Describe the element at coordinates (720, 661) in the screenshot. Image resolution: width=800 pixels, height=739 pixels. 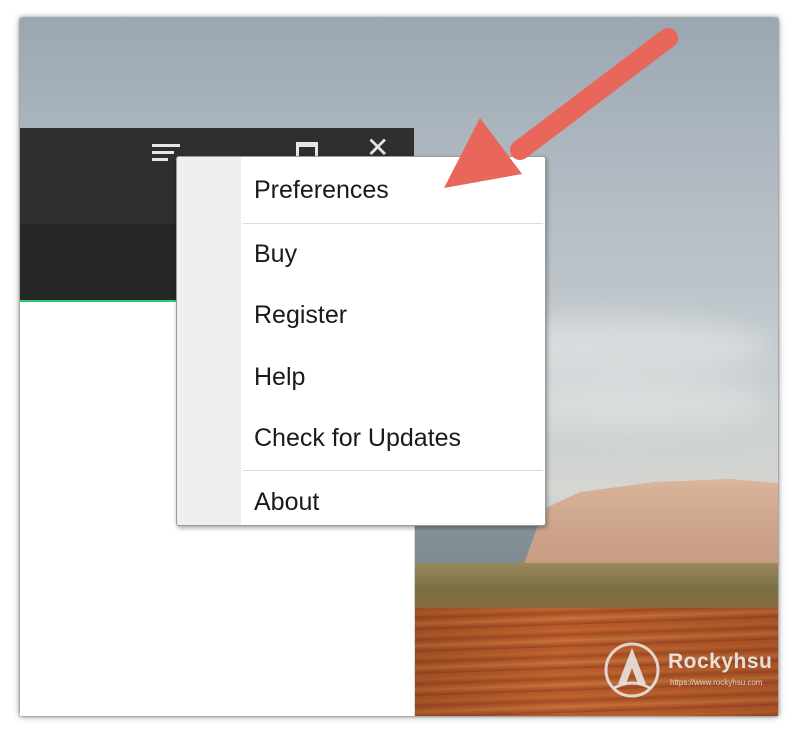
I see `watermark-brand: Rockyhsu` at that location.